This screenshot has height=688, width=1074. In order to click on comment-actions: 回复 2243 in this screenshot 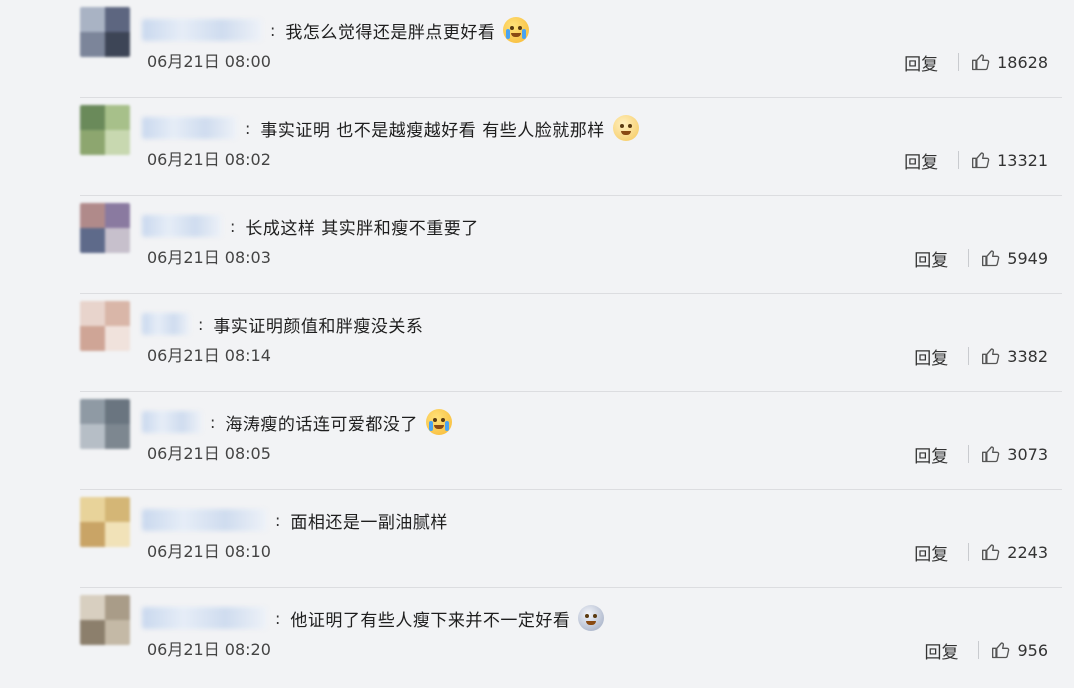, I will do `click(981, 552)`.